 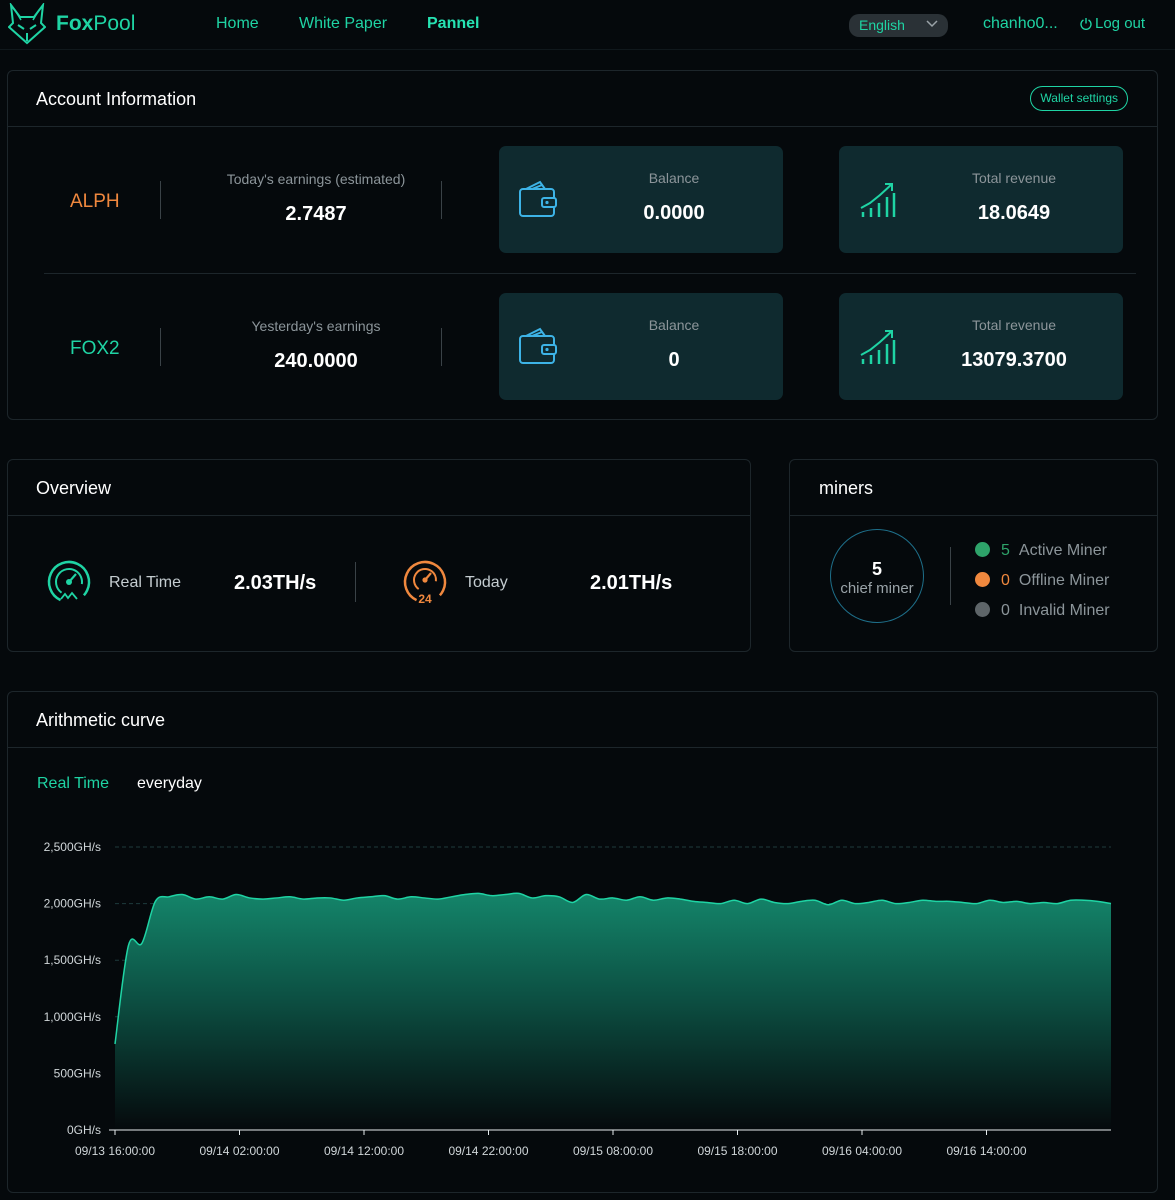 I want to click on curve-header: Arithmetic curve, so click(x=582, y=720).